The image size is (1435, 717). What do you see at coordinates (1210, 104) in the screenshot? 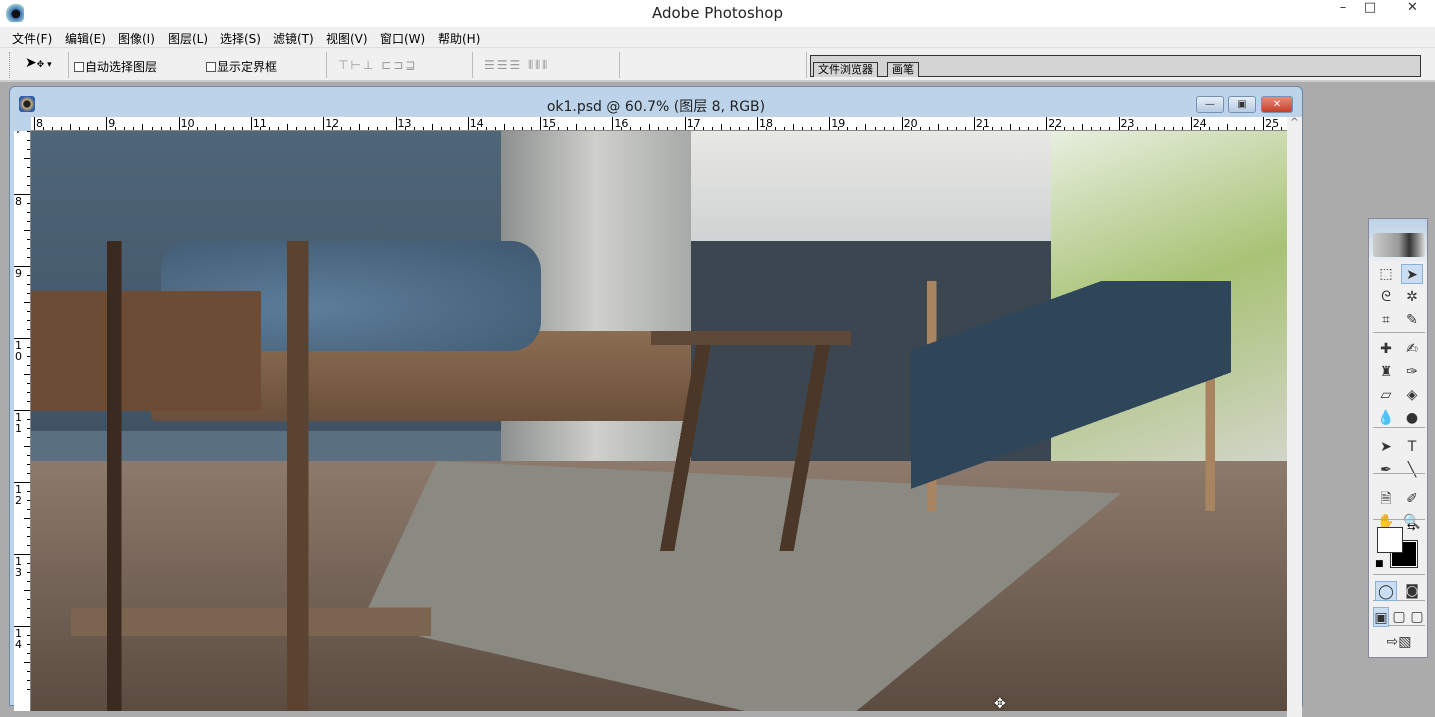
I see `doc-minimize-button: —` at bounding box center [1210, 104].